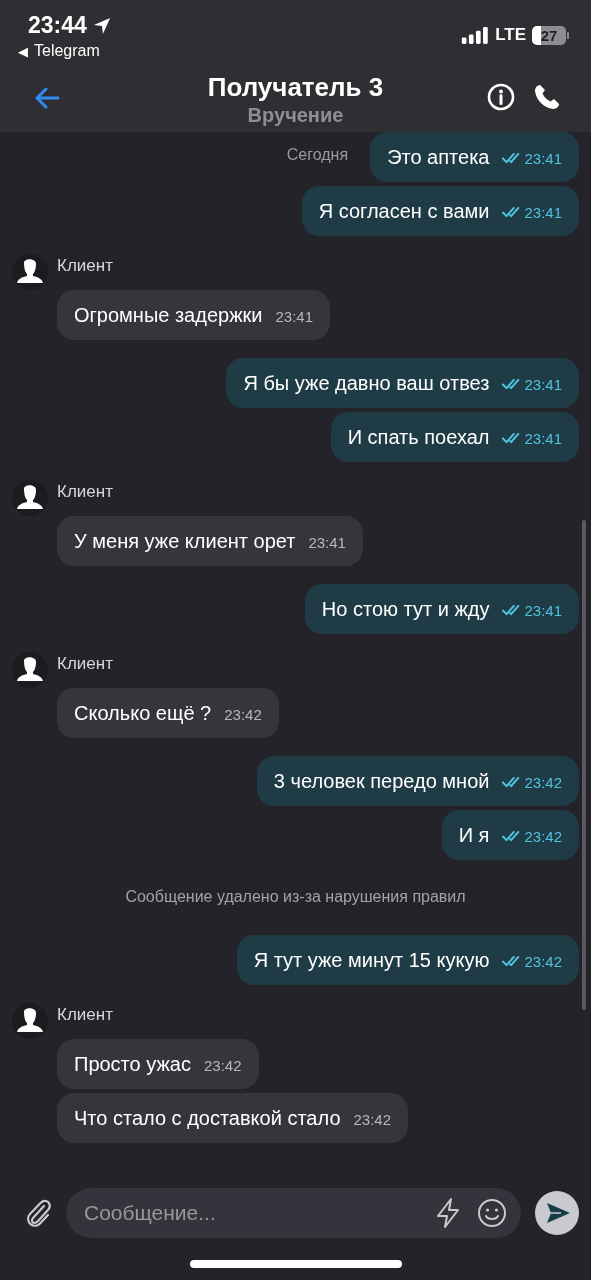 This screenshot has height=1280, width=591. What do you see at coordinates (295, 115) in the screenshot?
I see `chat-subtitle: Вручение` at bounding box center [295, 115].